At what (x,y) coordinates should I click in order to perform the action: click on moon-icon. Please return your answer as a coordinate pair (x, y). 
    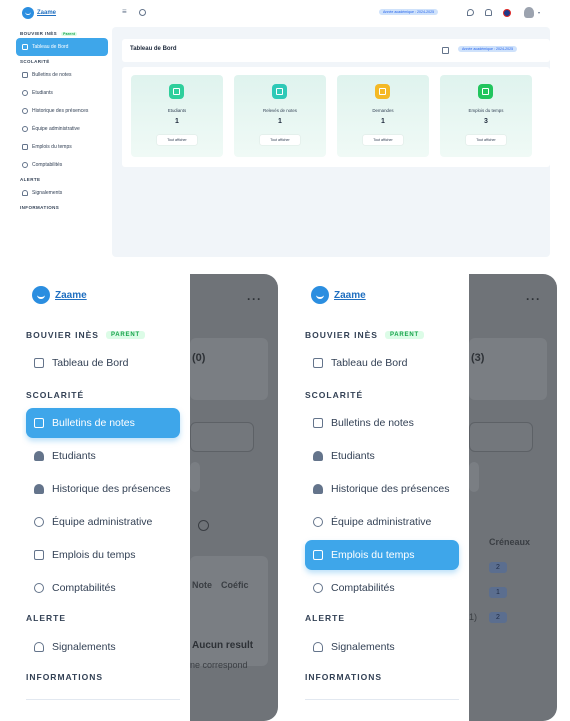
    Looking at the image, I should click on (470, 12).